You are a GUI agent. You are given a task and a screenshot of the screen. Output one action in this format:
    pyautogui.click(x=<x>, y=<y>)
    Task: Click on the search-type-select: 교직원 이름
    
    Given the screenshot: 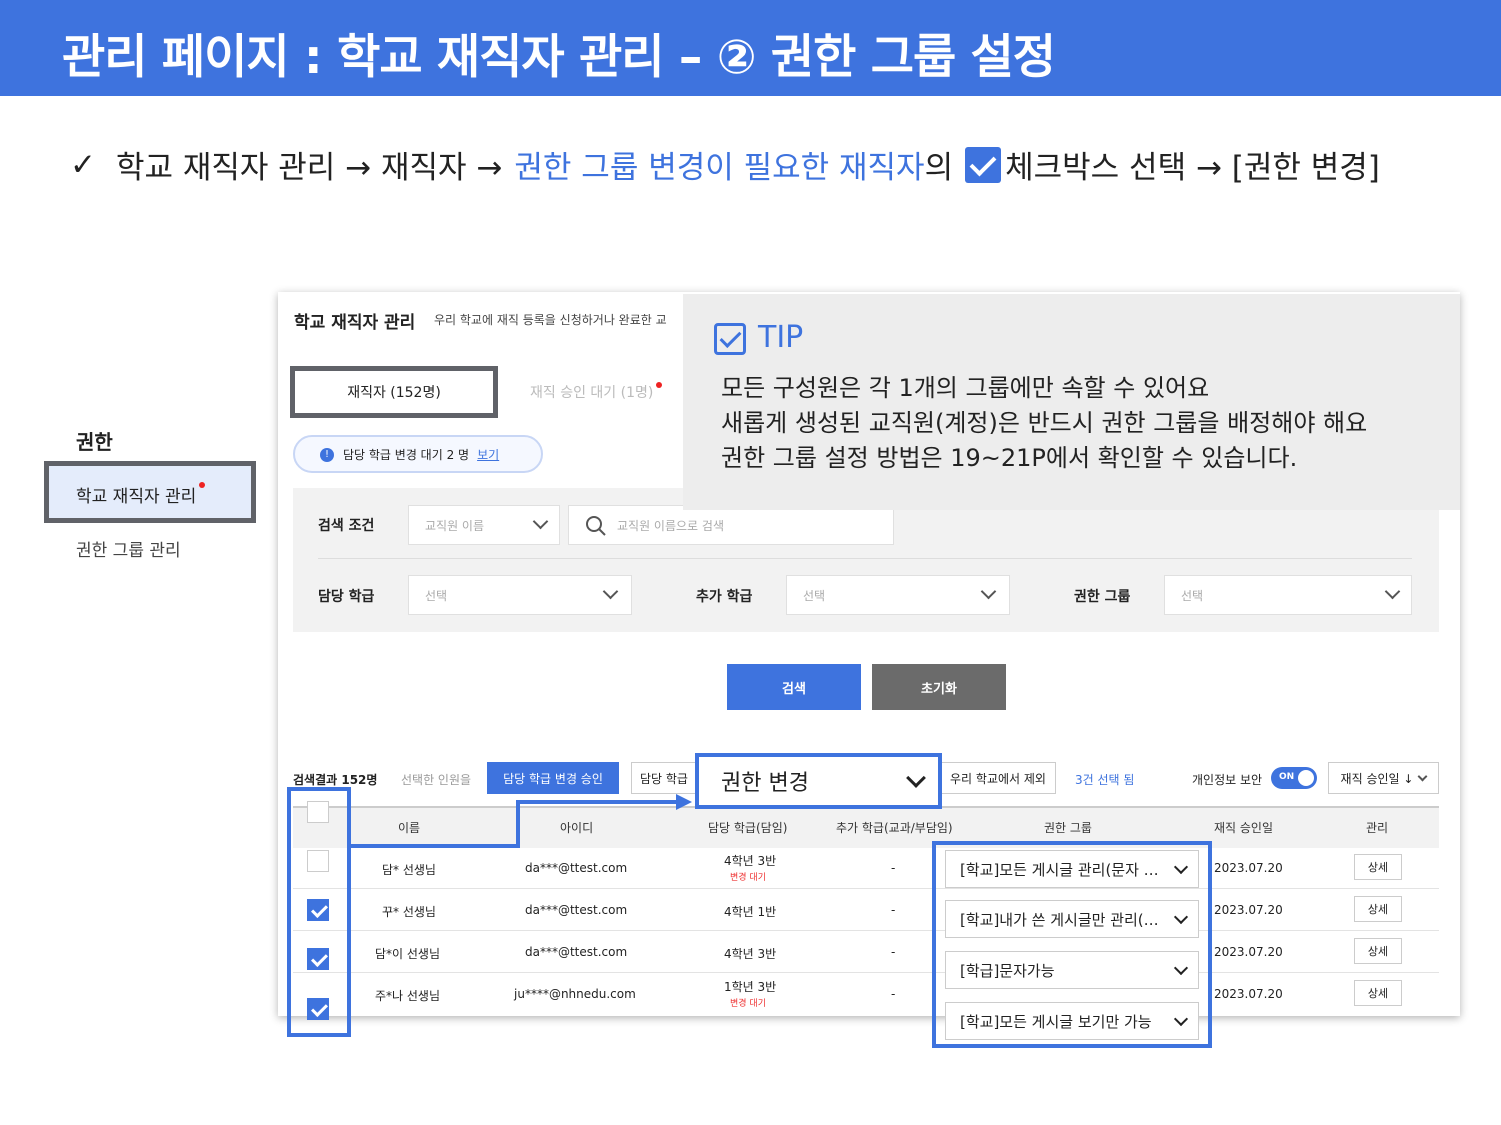 What is the action you would take?
    pyautogui.click(x=484, y=525)
    